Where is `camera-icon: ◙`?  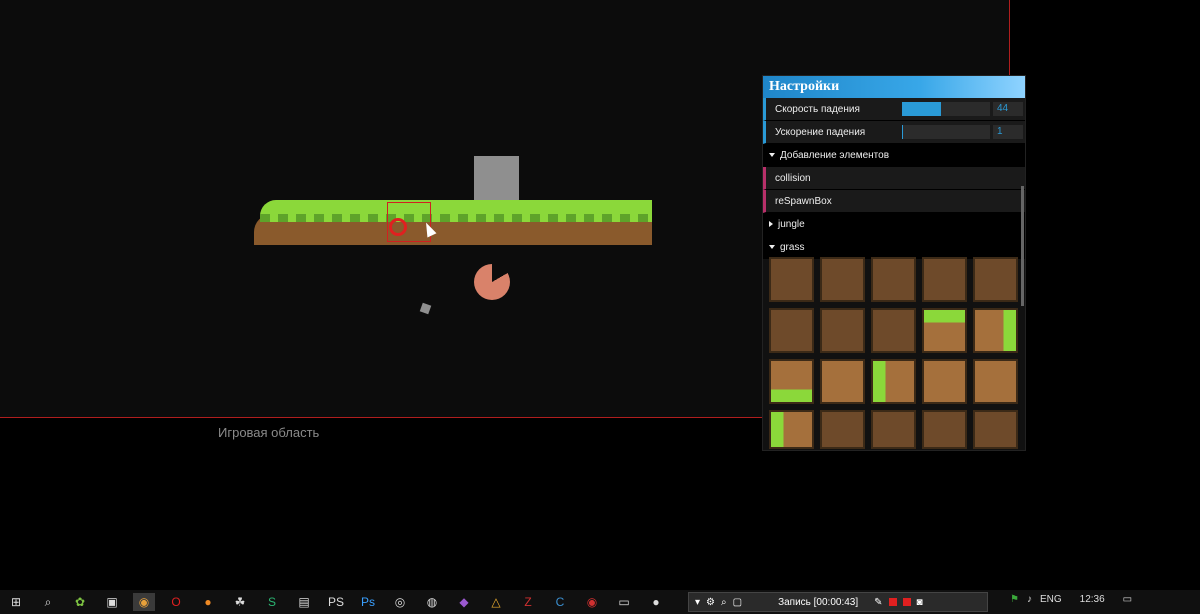 camera-icon: ◙ is located at coordinates (920, 602).